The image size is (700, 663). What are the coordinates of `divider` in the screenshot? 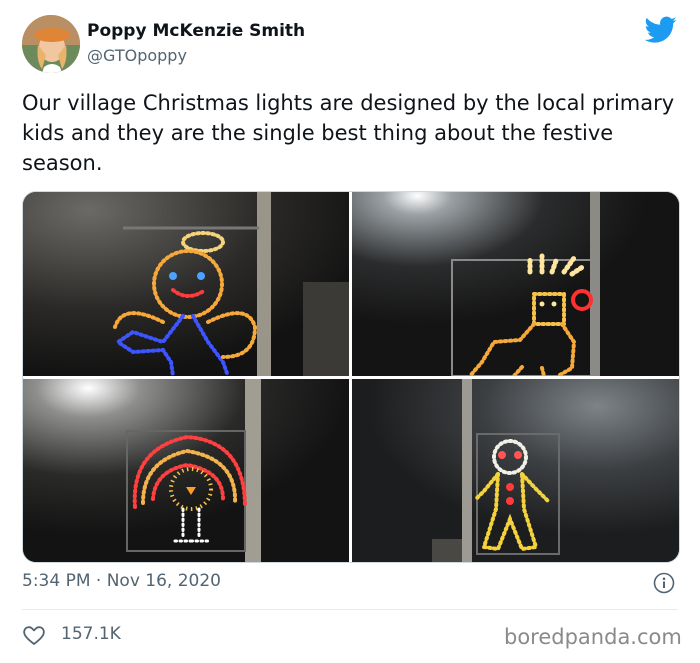 It's located at (350, 609).